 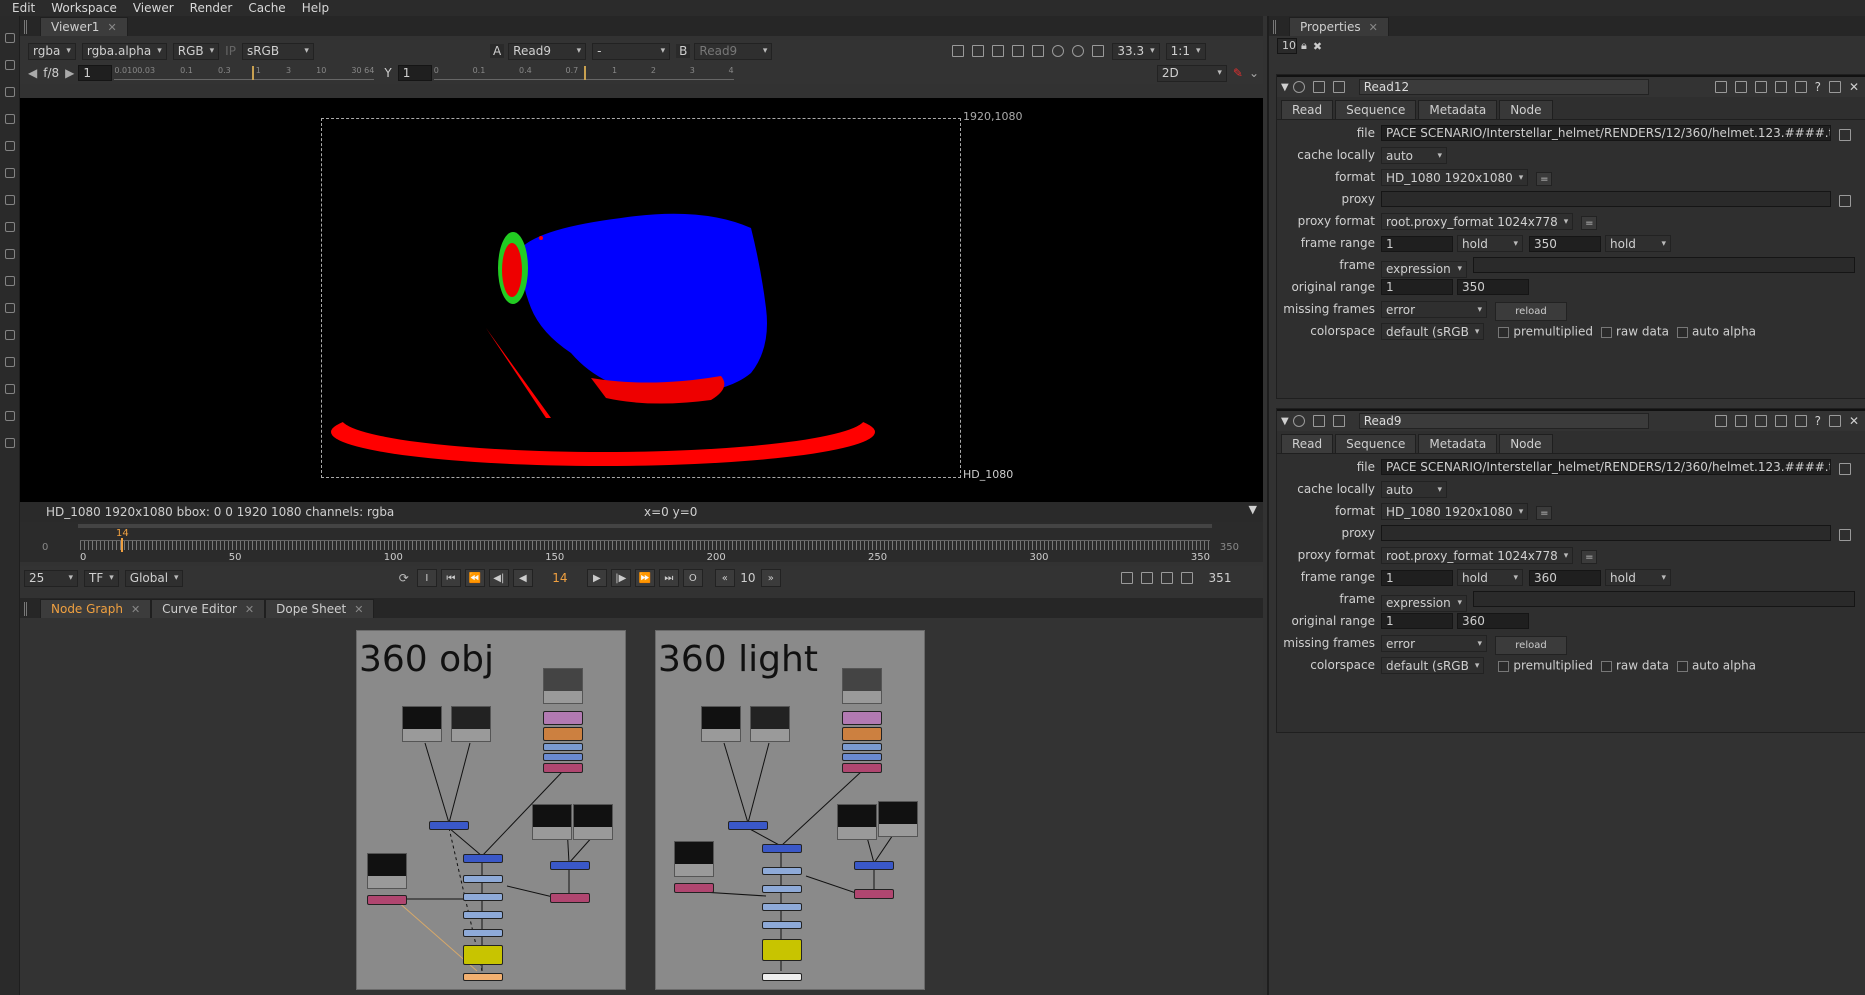 I want to click on pointer-tool-icon, so click(x=10, y=38).